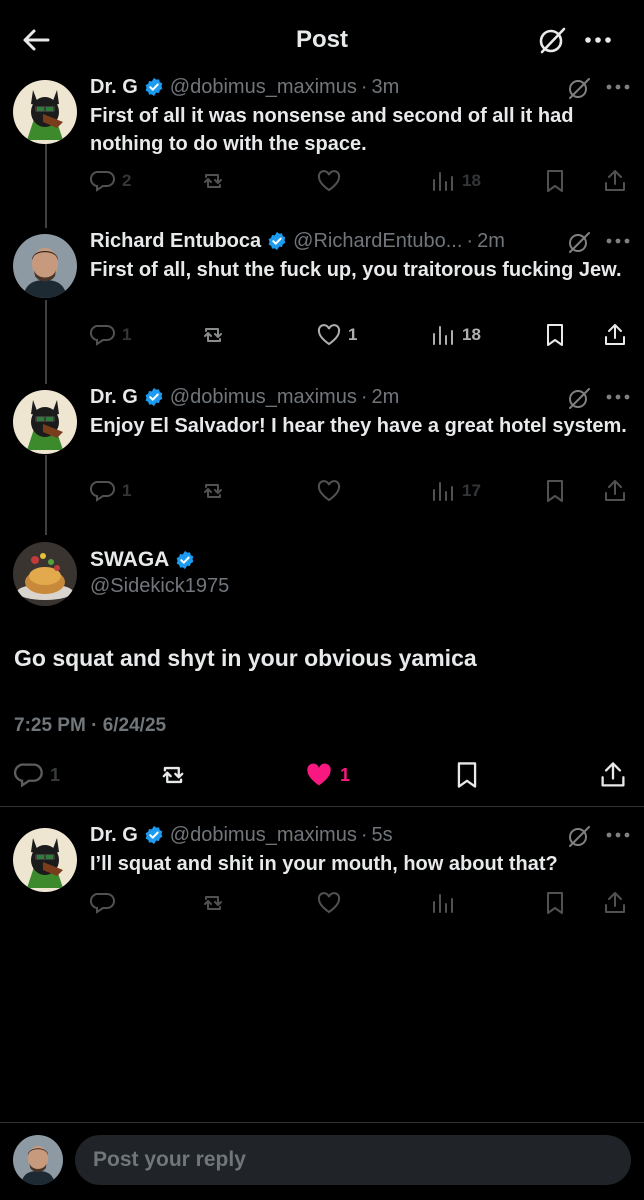 Image resolution: width=644 pixels, height=1200 pixels. I want to click on reply-button: 2, so click(110, 181).